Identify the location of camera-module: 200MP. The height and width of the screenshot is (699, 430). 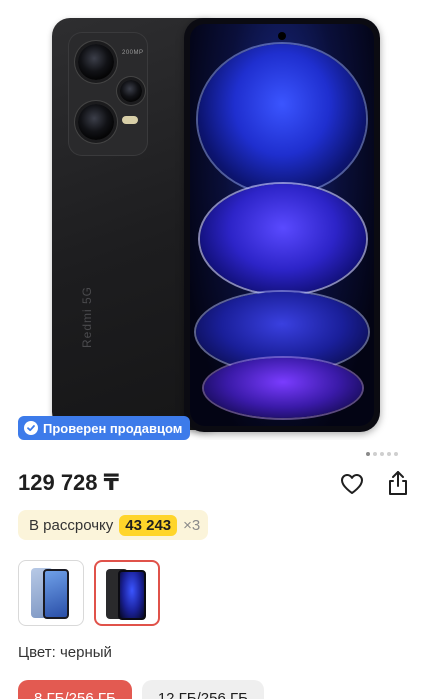
(108, 94).